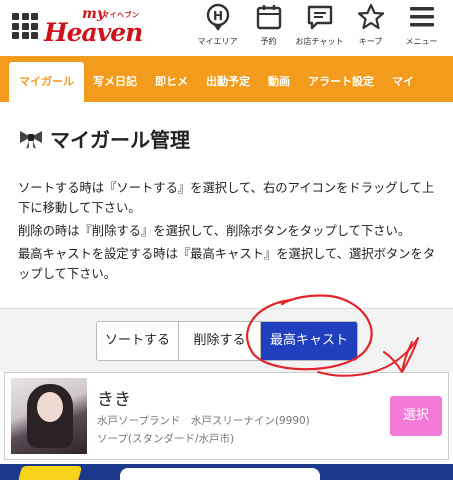 The image size is (453, 480). What do you see at coordinates (421, 41) in the screenshot?
I see `nav-menu-label: メニュー` at bounding box center [421, 41].